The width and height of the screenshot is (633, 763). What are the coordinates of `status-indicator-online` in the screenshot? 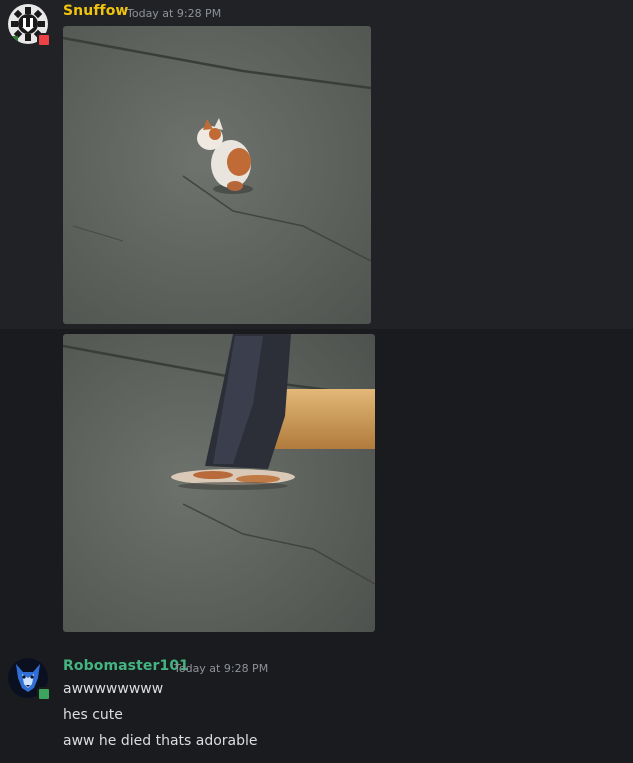 It's located at (44, 694).